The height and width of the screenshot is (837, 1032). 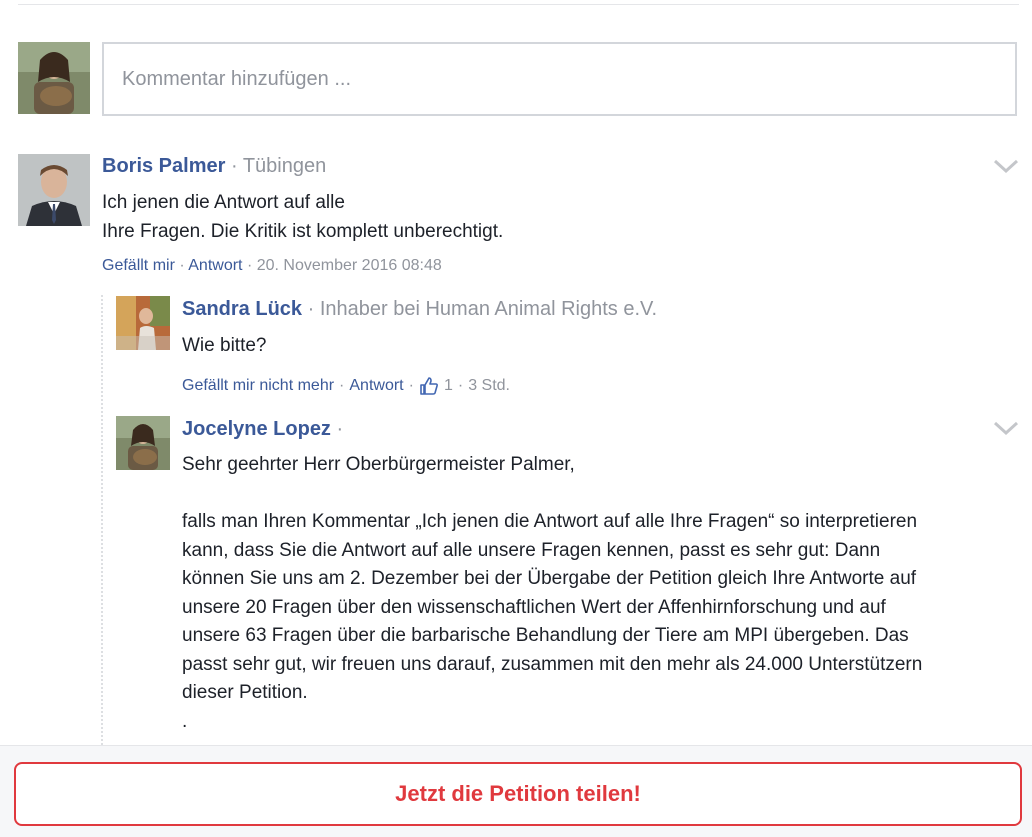 I want to click on current-user-avatar, so click(x=54, y=78).